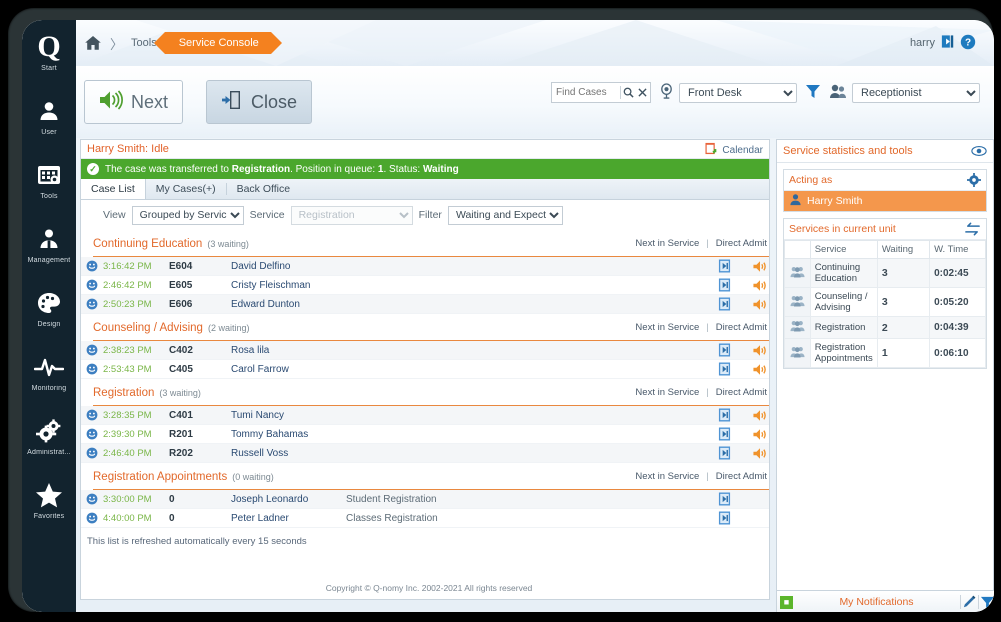  Describe the element at coordinates (425, 350) in the screenshot. I see `case-row: 2:38:23 PM C402 Rosa lila` at that location.